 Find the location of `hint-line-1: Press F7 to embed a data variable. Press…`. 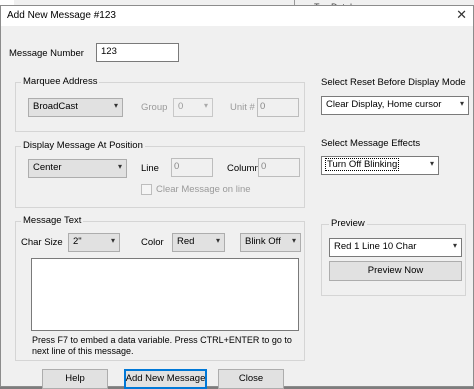

hint-line-1: Press F7 to embed a data variable. Press… is located at coordinates (162, 340).